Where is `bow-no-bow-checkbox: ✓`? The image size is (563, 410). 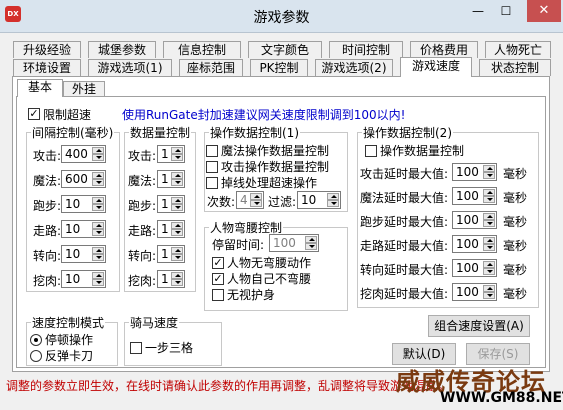
bow-no-bow-checkbox: ✓ is located at coordinates (218, 263).